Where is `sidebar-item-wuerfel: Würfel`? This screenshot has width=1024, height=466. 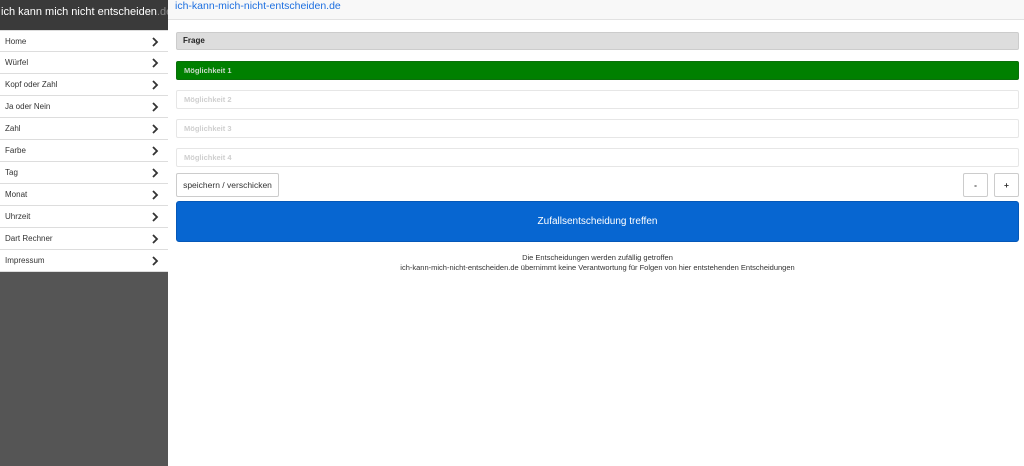
sidebar-item-wuerfel: Würfel is located at coordinates (84, 63).